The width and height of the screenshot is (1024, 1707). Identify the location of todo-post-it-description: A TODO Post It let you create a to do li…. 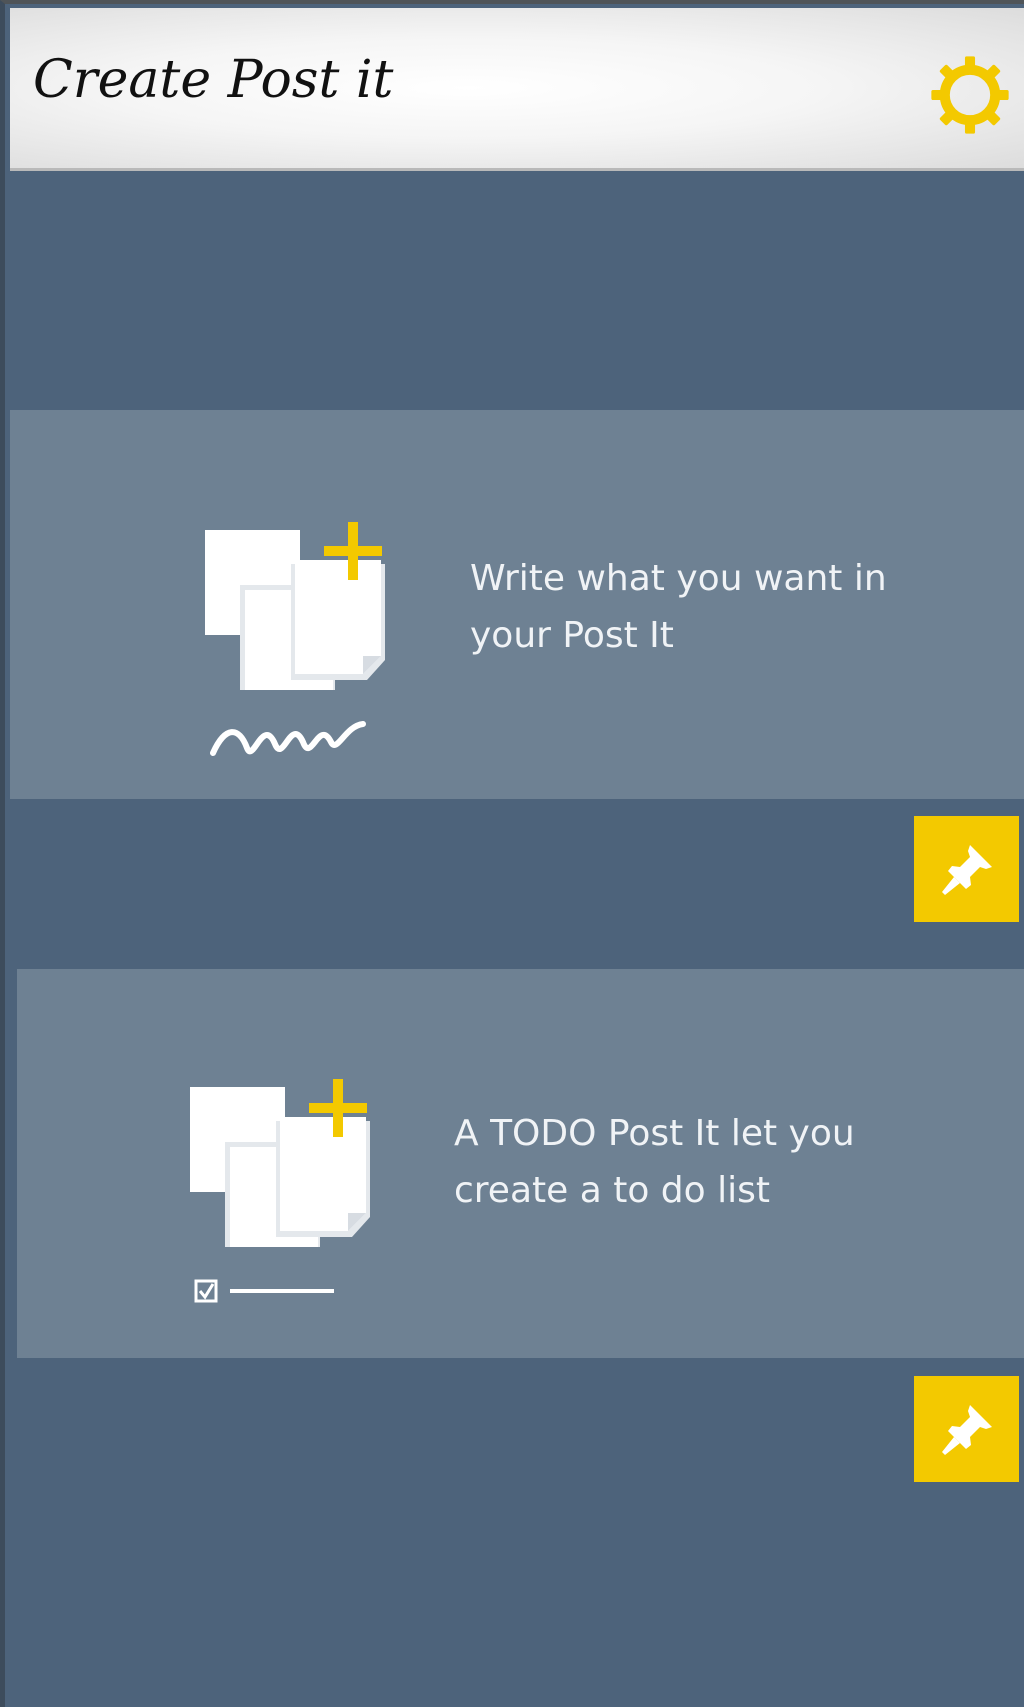
(654, 1162).